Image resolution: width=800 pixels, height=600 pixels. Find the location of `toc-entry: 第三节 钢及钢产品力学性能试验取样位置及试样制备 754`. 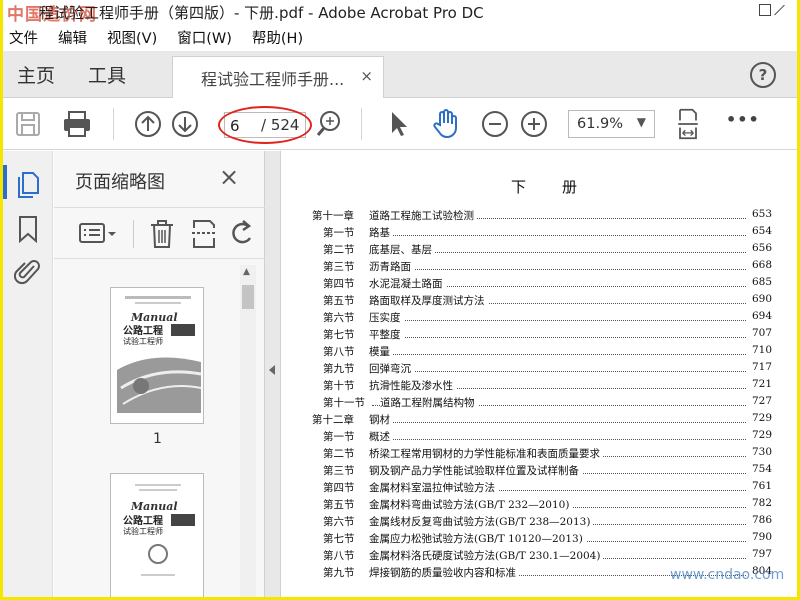

toc-entry: 第三节 钢及钢产品力学性能试验取样位置及试样制备 754 is located at coordinates (542, 470).